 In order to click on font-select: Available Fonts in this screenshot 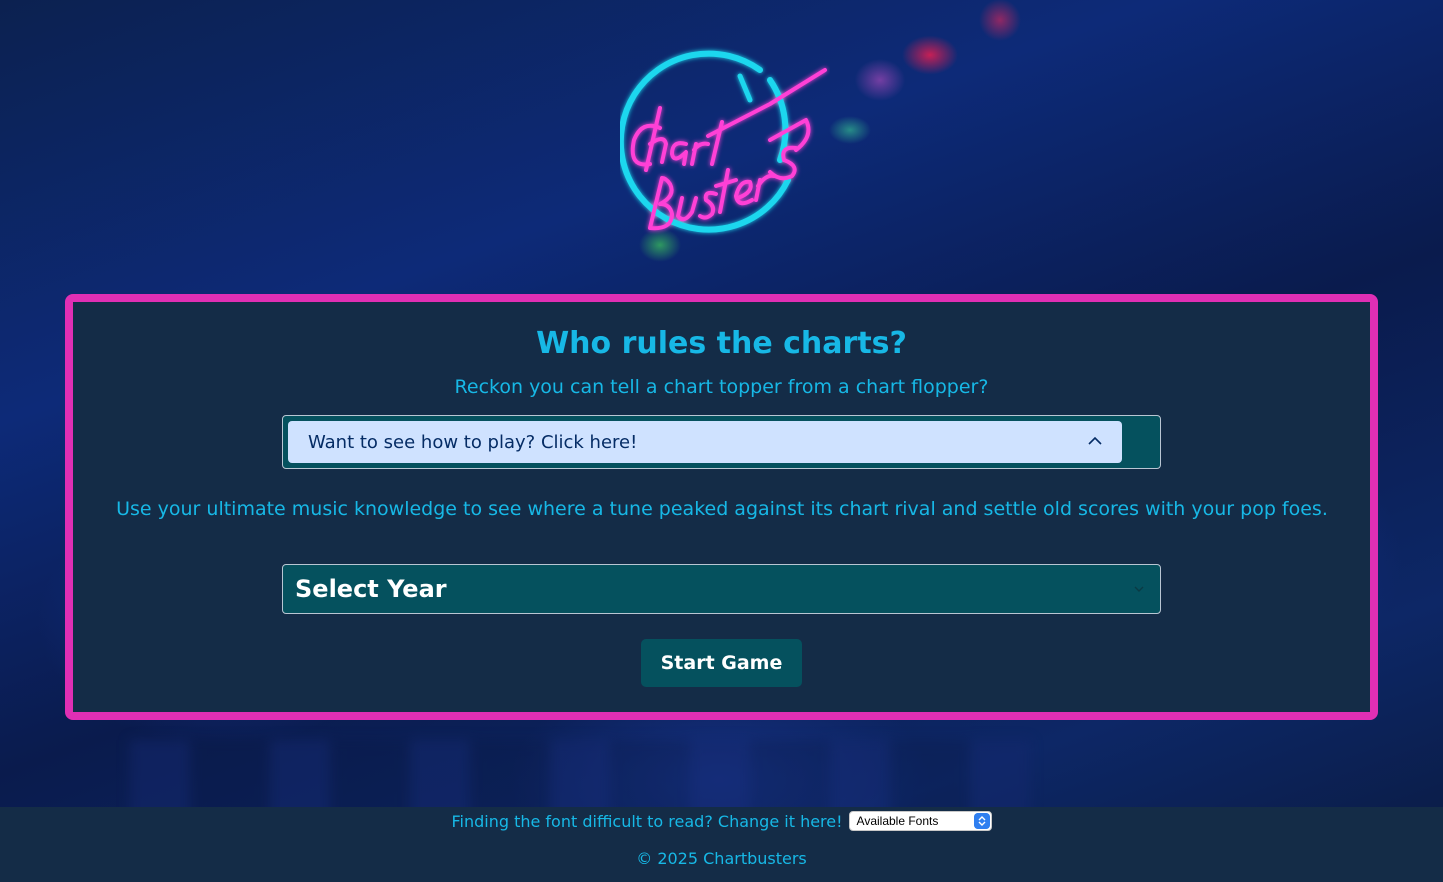, I will do `click(920, 821)`.